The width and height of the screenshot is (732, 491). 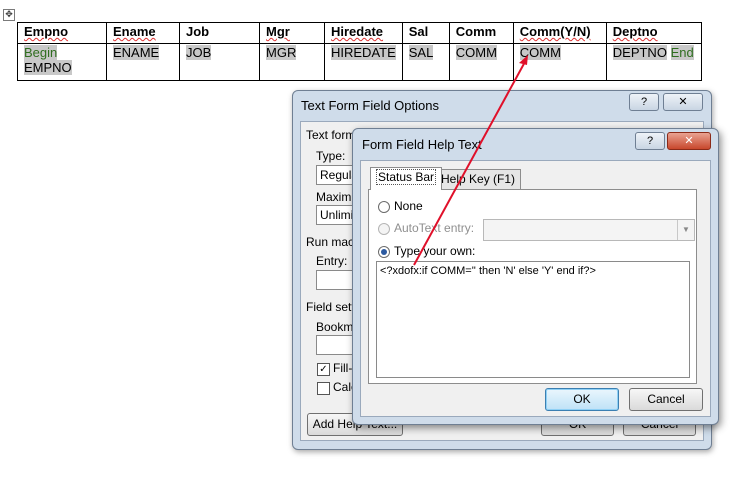 I want to click on annotation-arrow-head, so click(x=523, y=60).